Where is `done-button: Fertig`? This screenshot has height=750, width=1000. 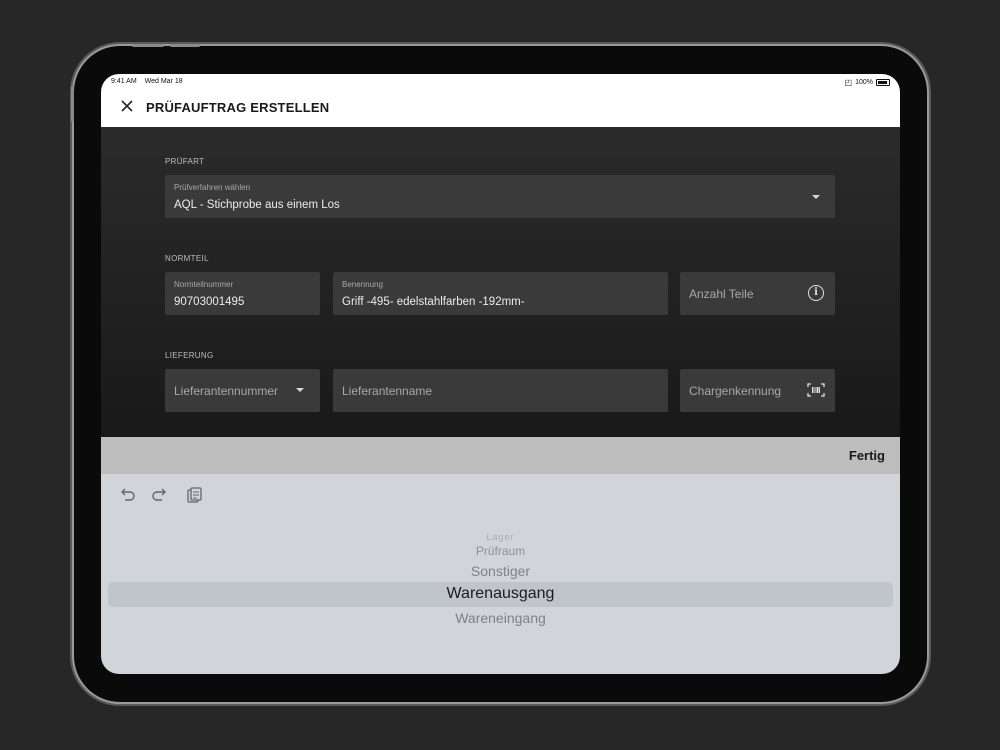
done-button: Fertig is located at coordinates (867, 455).